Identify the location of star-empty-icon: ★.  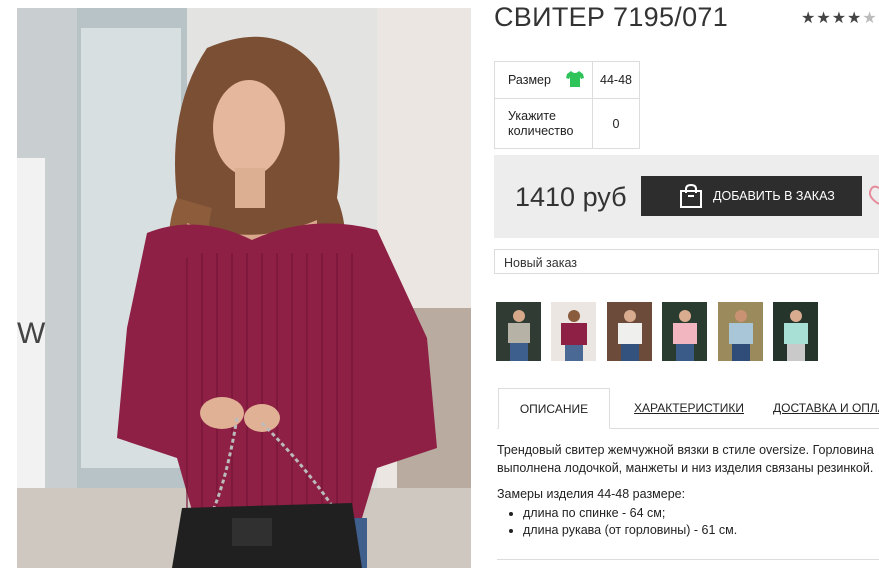
(870, 18).